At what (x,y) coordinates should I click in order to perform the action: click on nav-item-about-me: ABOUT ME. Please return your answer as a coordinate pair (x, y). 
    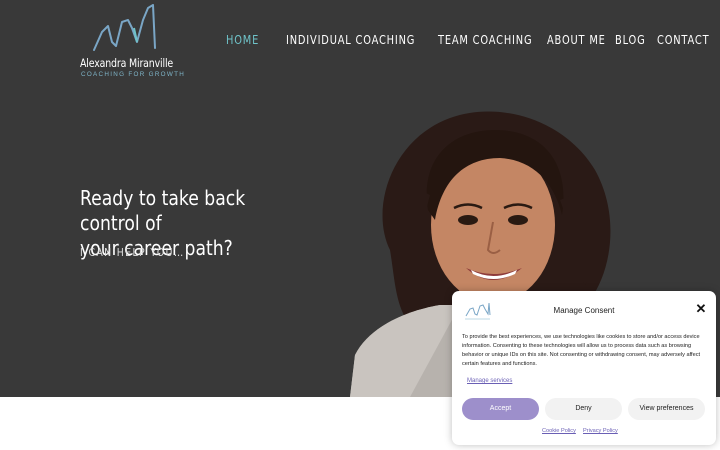
    Looking at the image, I should click on (576, 40).